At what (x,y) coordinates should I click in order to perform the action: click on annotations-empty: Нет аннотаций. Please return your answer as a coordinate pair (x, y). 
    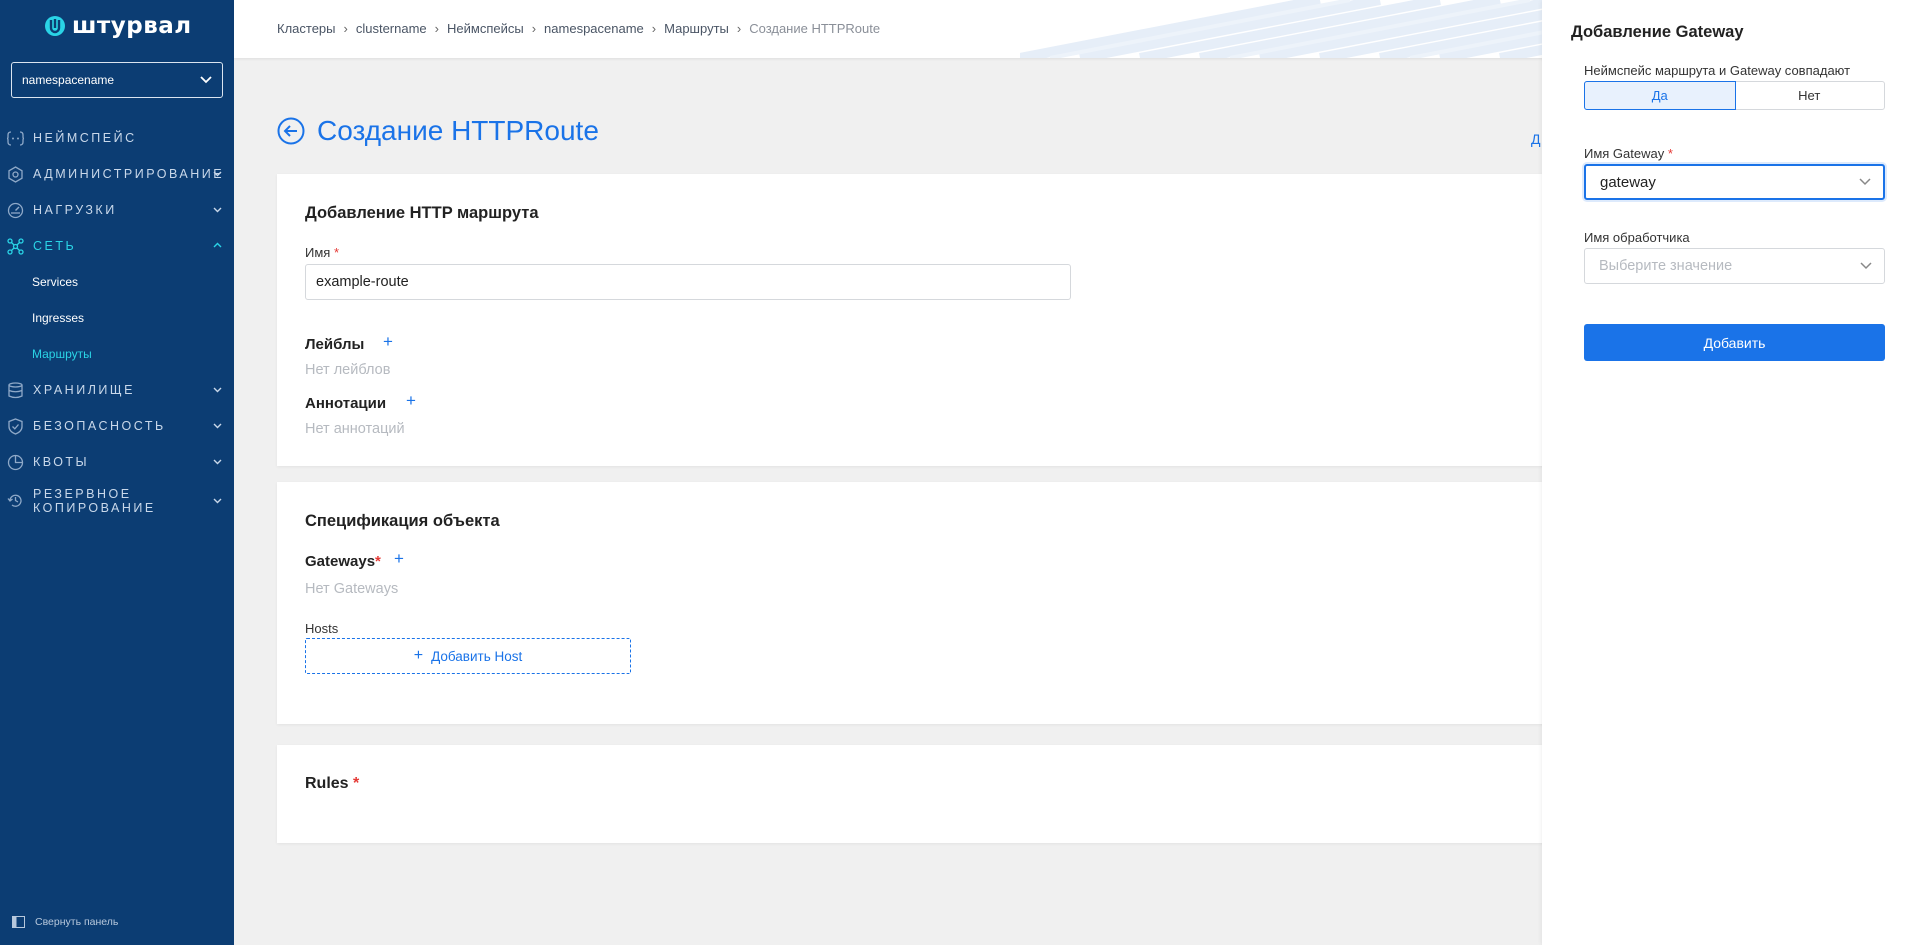
    Looking at the image, I should click on (355, 429).